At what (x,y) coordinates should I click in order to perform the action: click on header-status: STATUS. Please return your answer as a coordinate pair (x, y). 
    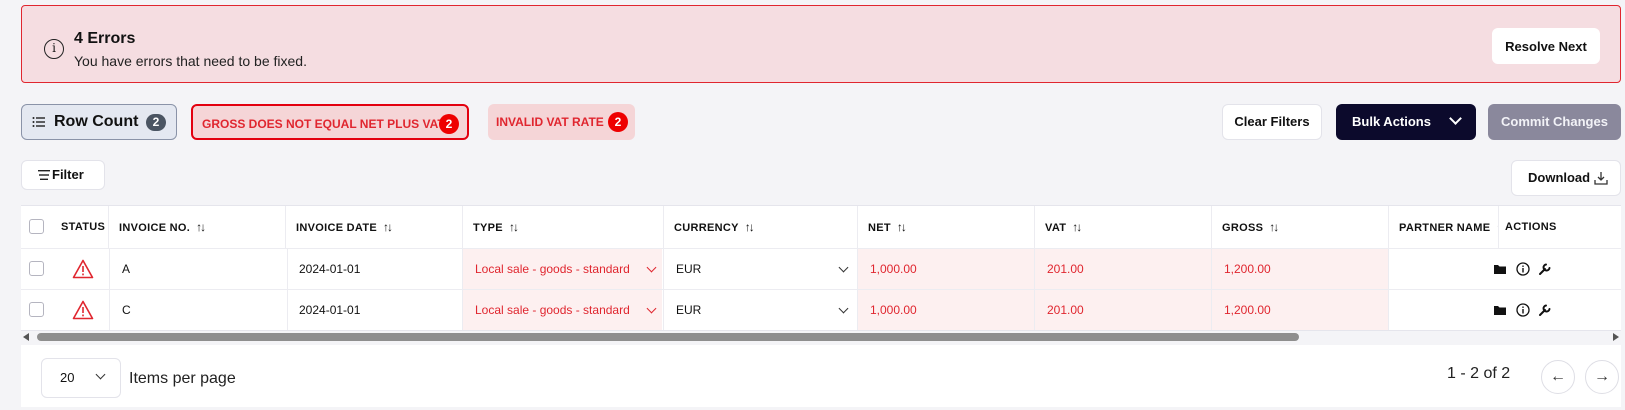
    Looking at the image, I should click on (83, 227).